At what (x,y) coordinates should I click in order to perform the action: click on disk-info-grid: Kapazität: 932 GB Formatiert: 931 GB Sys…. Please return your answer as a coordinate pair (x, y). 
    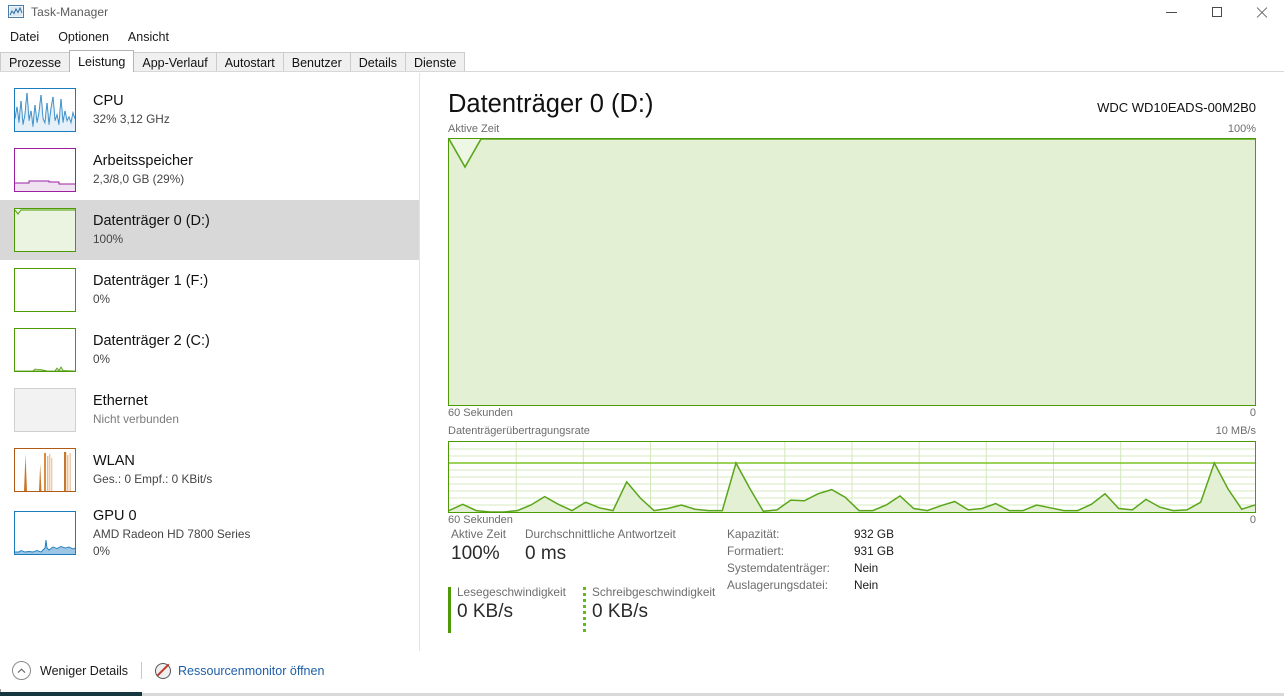
    Looking at the image, I should click on (810, 559).